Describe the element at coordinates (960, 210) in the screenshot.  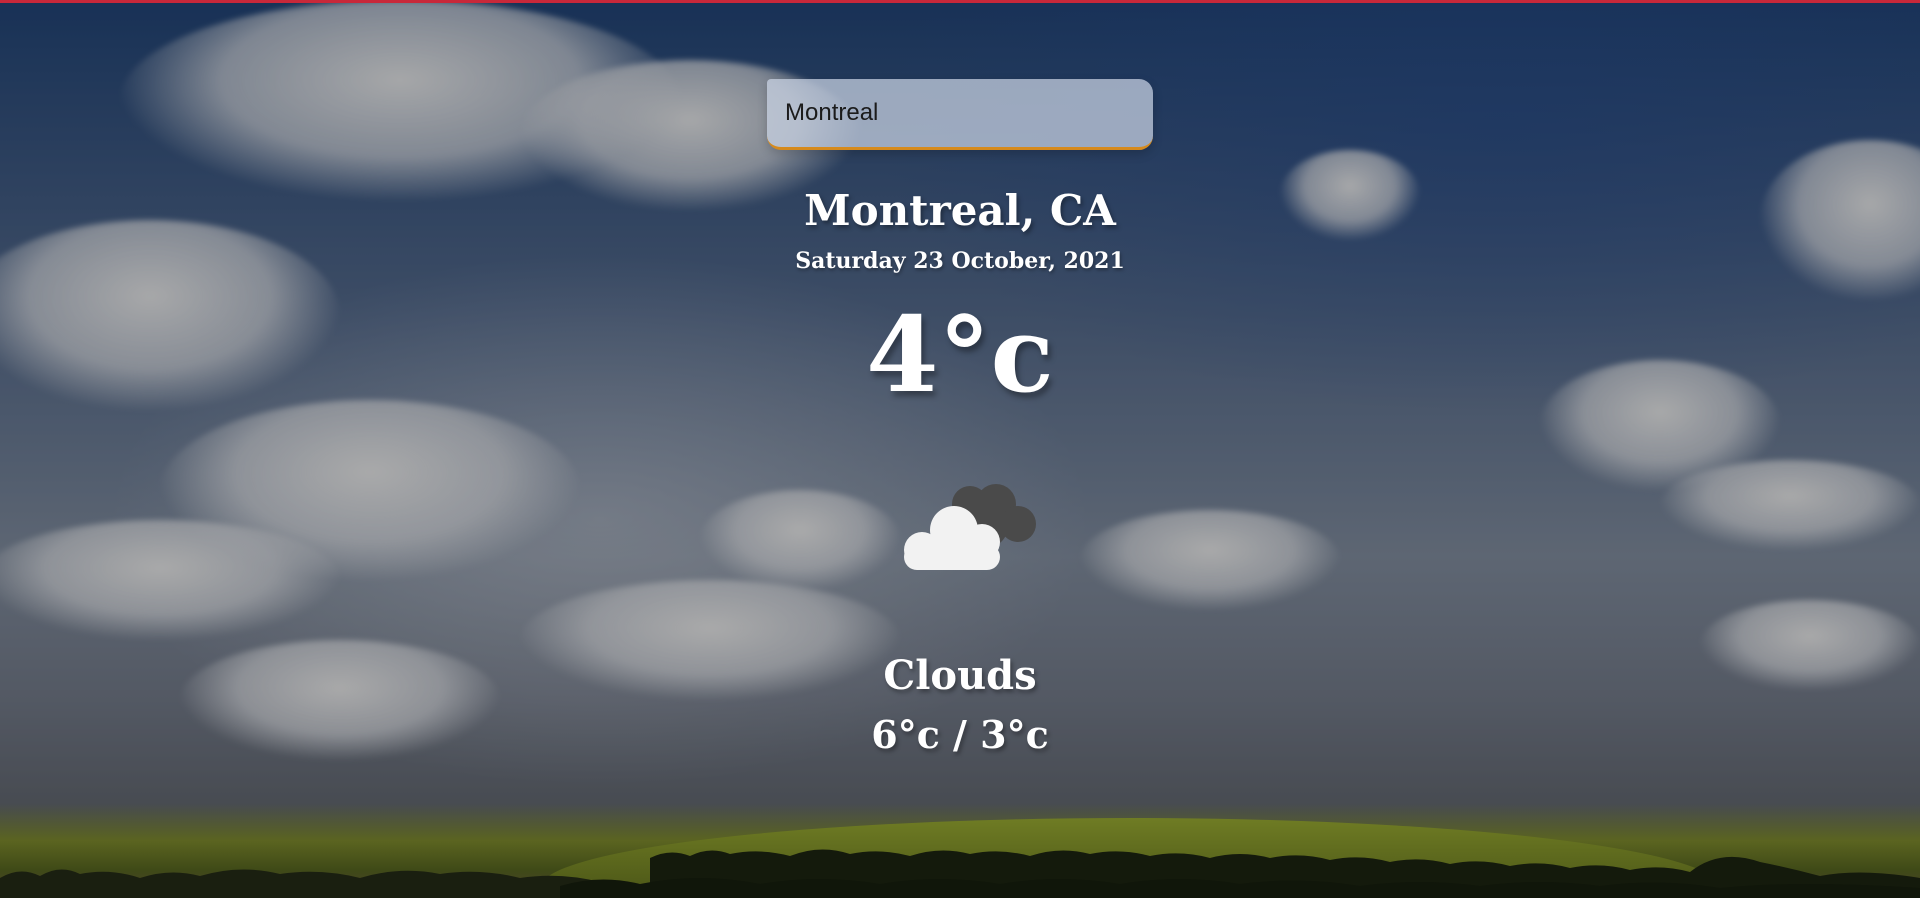
I see `location-title: Montreal, CA` at that location.